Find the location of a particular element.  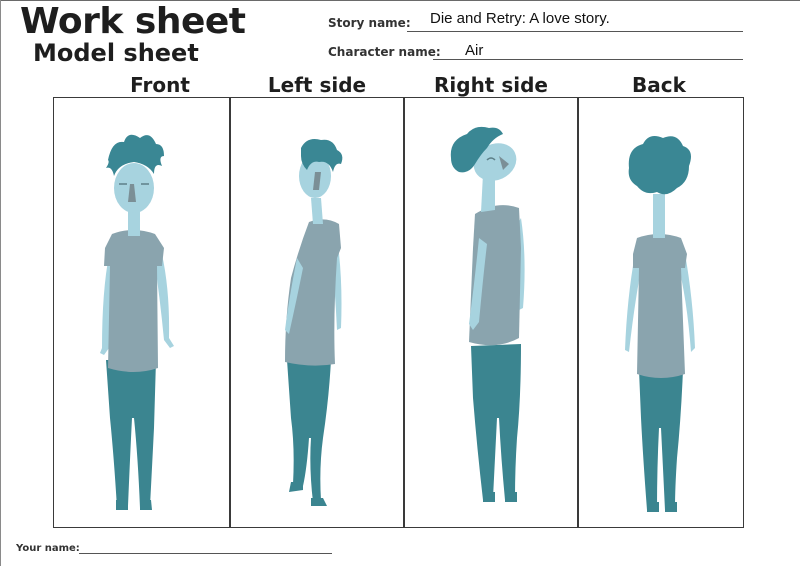

character-name-label: Character name: is located at coordinates (384, 52).